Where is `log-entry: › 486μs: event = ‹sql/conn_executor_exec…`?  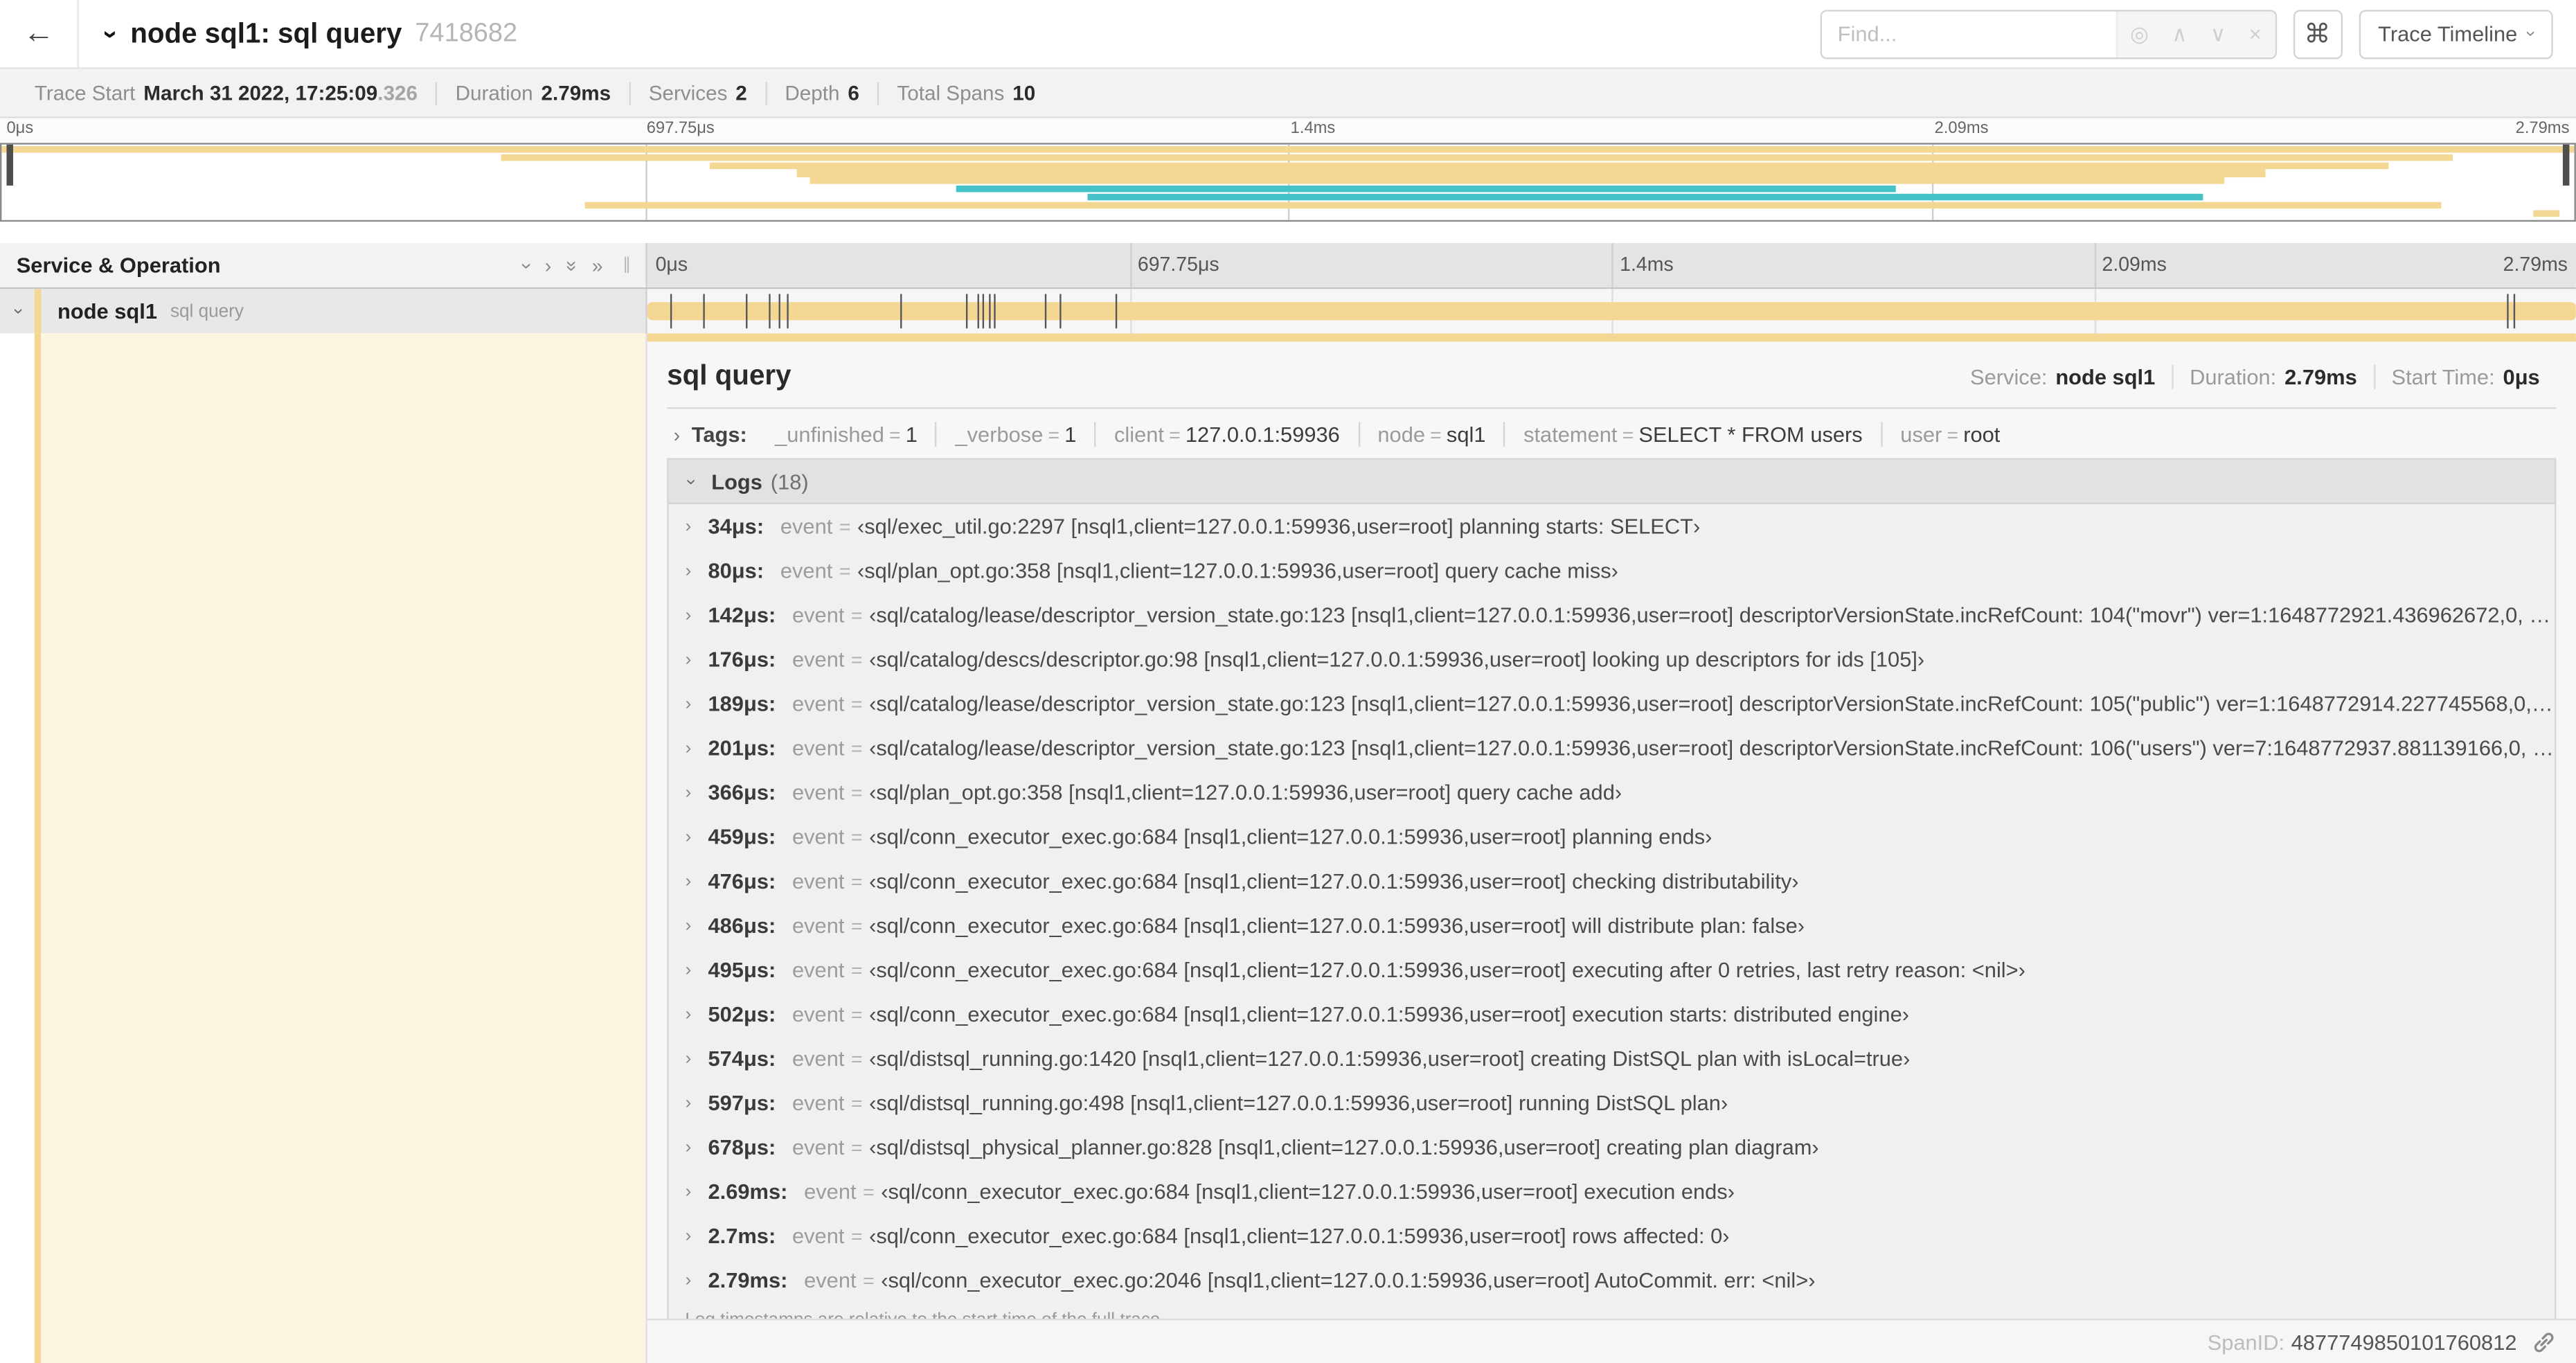
log-entry: › 486μs: event = ‹sql/conn_executor_exec… is located at coordinates (1612, 925).